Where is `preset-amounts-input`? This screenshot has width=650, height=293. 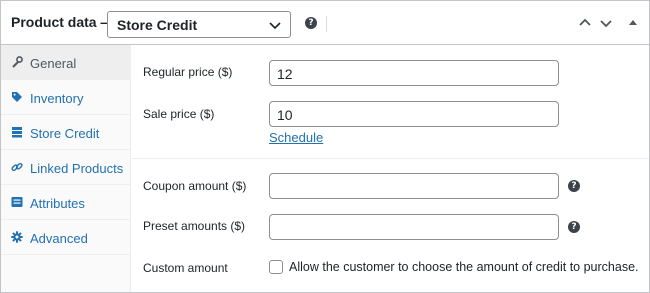 preset-amounts-input is located at coordinates (414, 227).